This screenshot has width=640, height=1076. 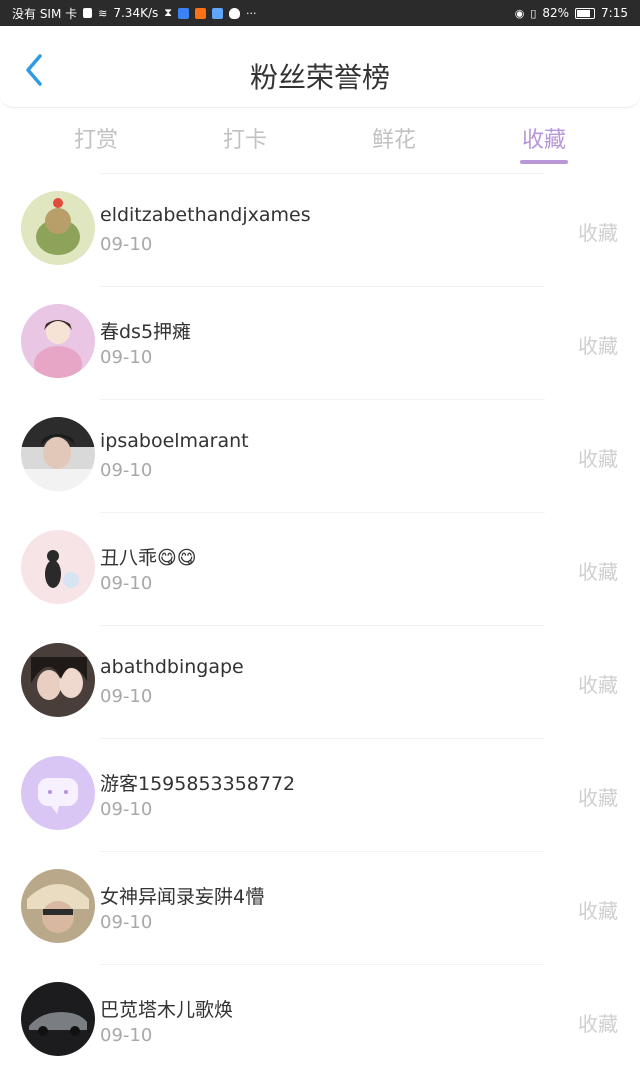 What do you see at coordinates (167, 1010) in the screenshot?
I see `fan-name: 巴苋塔木儿歌焕` at bounding box center [167, 1010].